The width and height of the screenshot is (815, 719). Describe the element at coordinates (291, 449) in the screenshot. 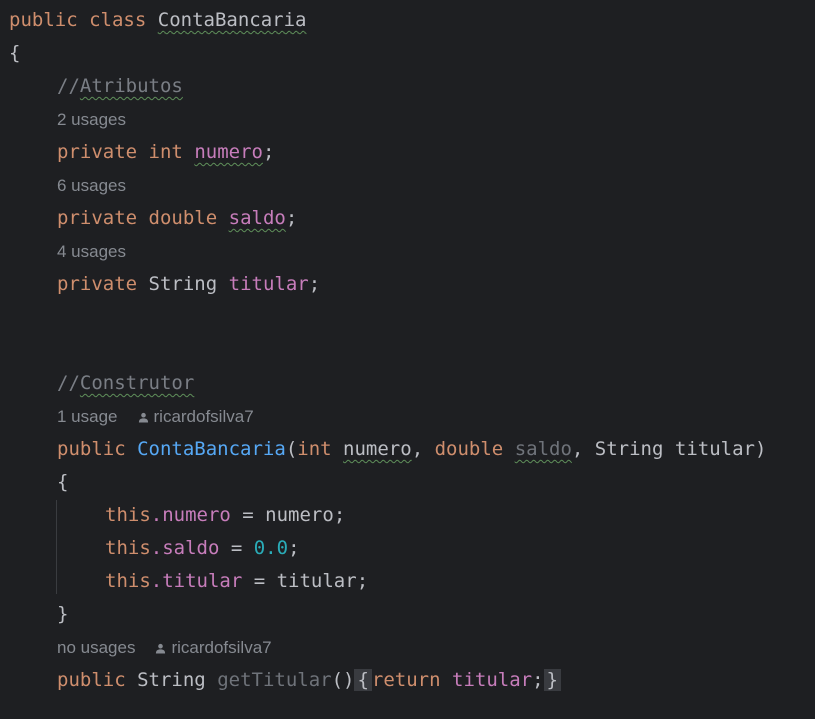

I see `open-paren: (` at that location.